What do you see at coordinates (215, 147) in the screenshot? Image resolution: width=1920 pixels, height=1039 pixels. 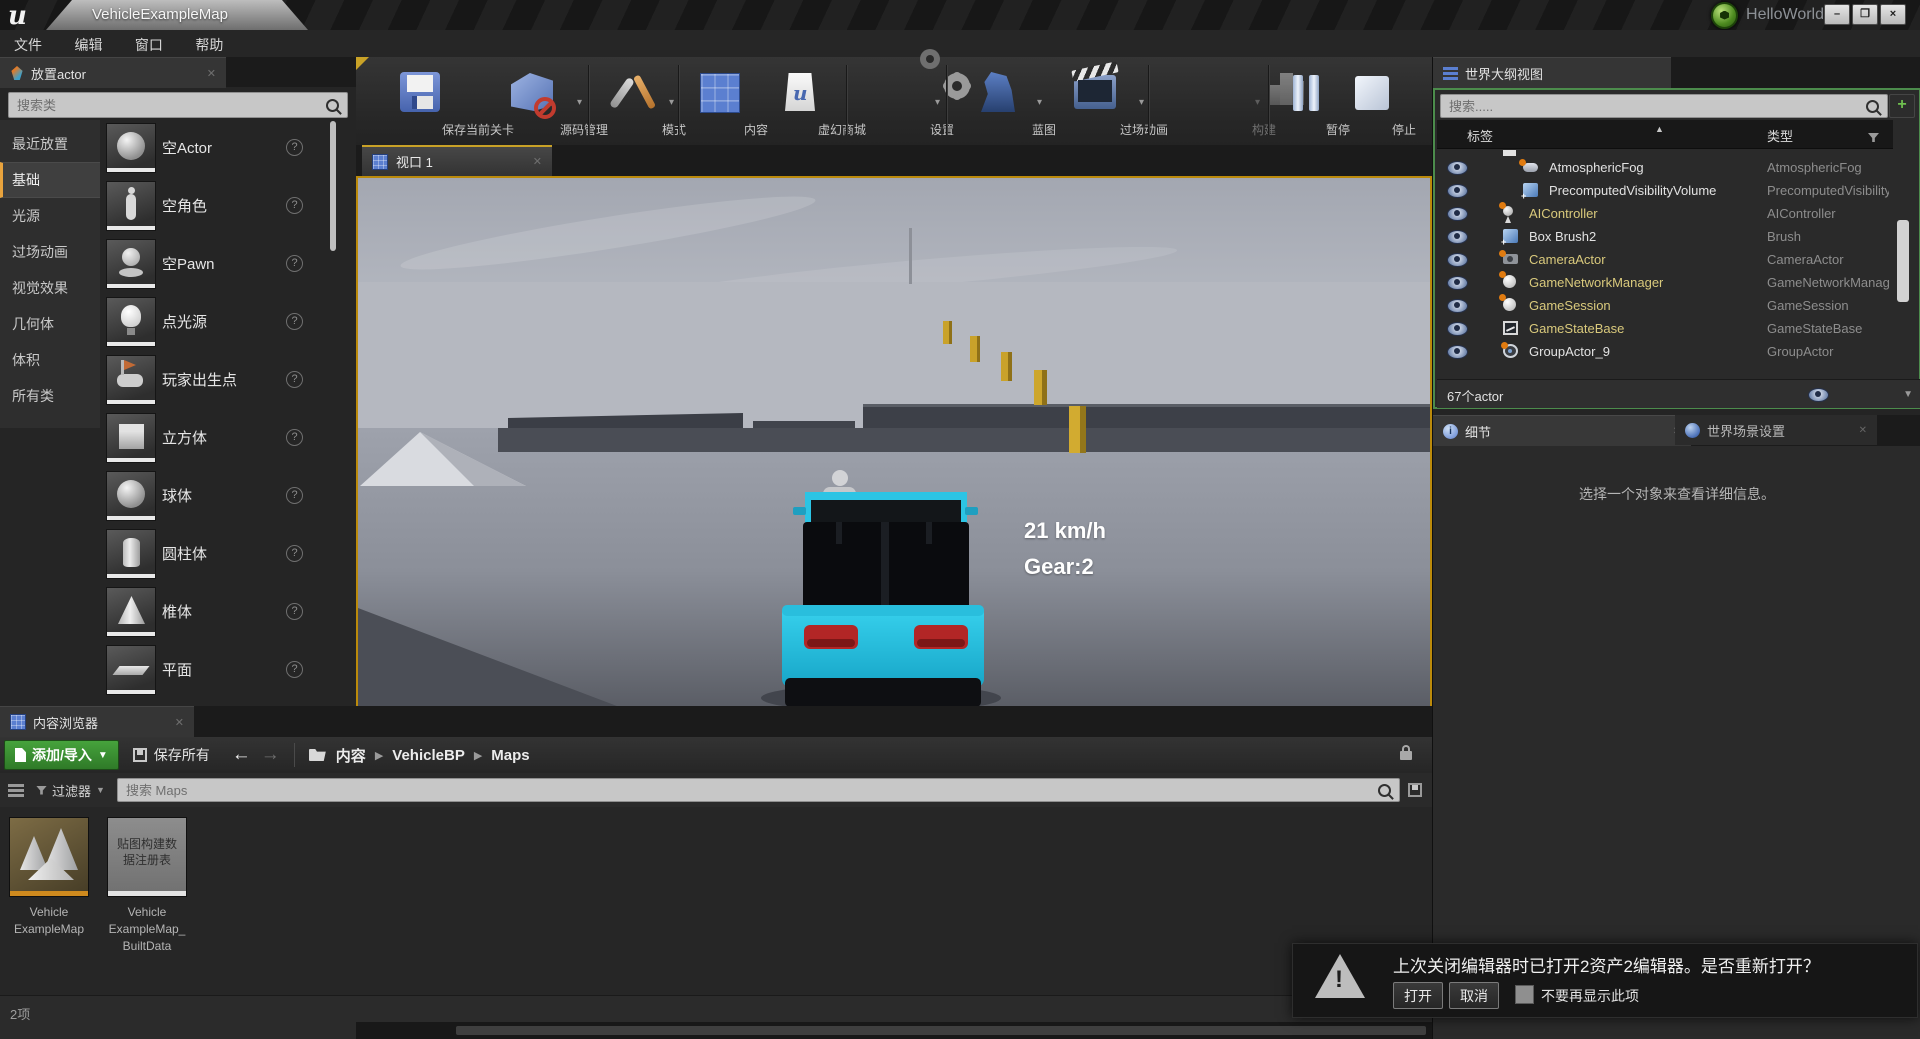 I see `place-item-empty-actor: 空Actor ?` at bounding box center [215, 147].